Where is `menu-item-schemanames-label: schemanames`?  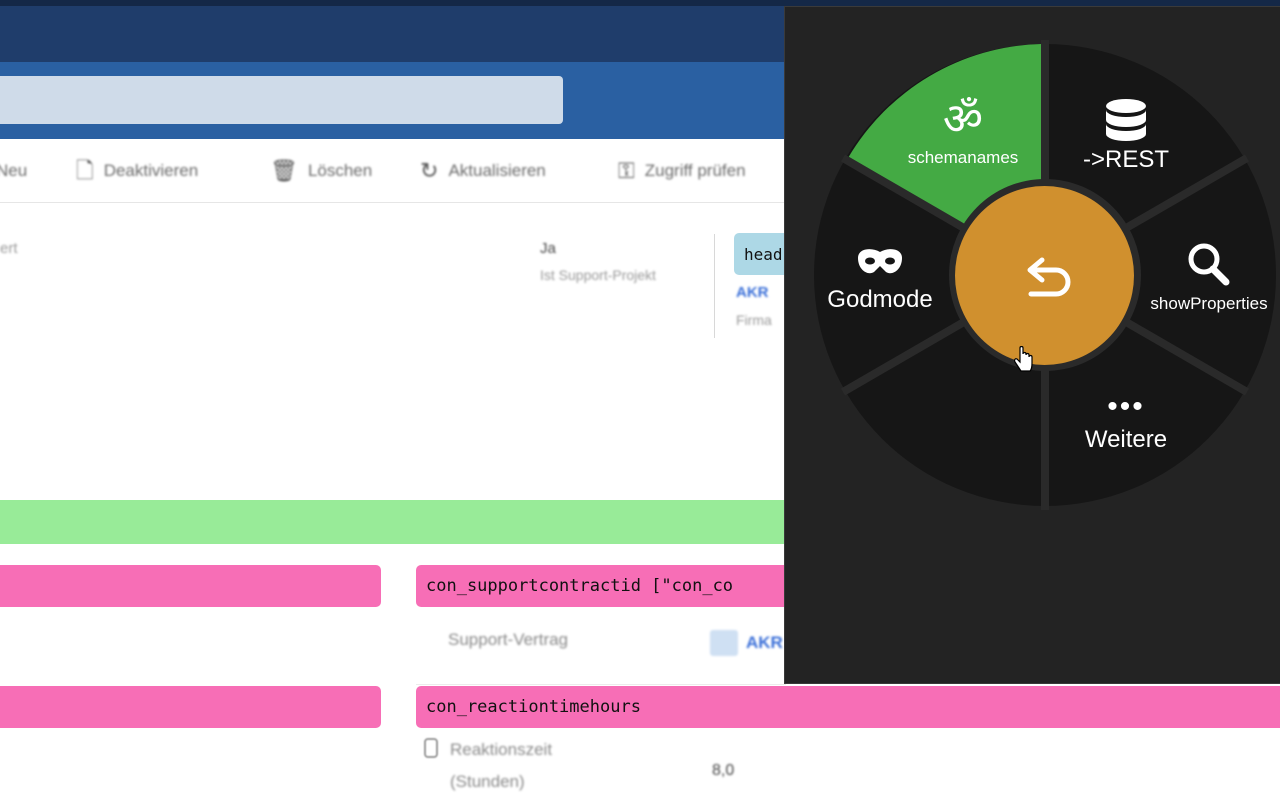 menu-item-schemanames-label: schemanames is located at coordinates (963, 157).